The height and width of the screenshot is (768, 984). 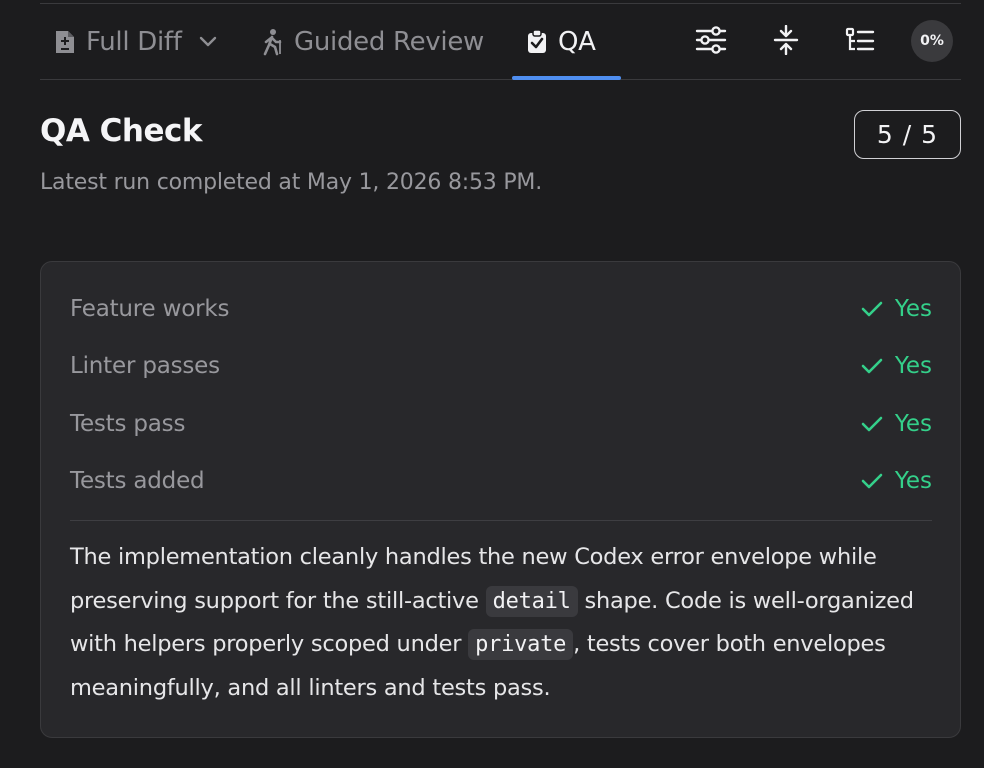 I want to click on sliders-icon, so click(x=711, y=42).